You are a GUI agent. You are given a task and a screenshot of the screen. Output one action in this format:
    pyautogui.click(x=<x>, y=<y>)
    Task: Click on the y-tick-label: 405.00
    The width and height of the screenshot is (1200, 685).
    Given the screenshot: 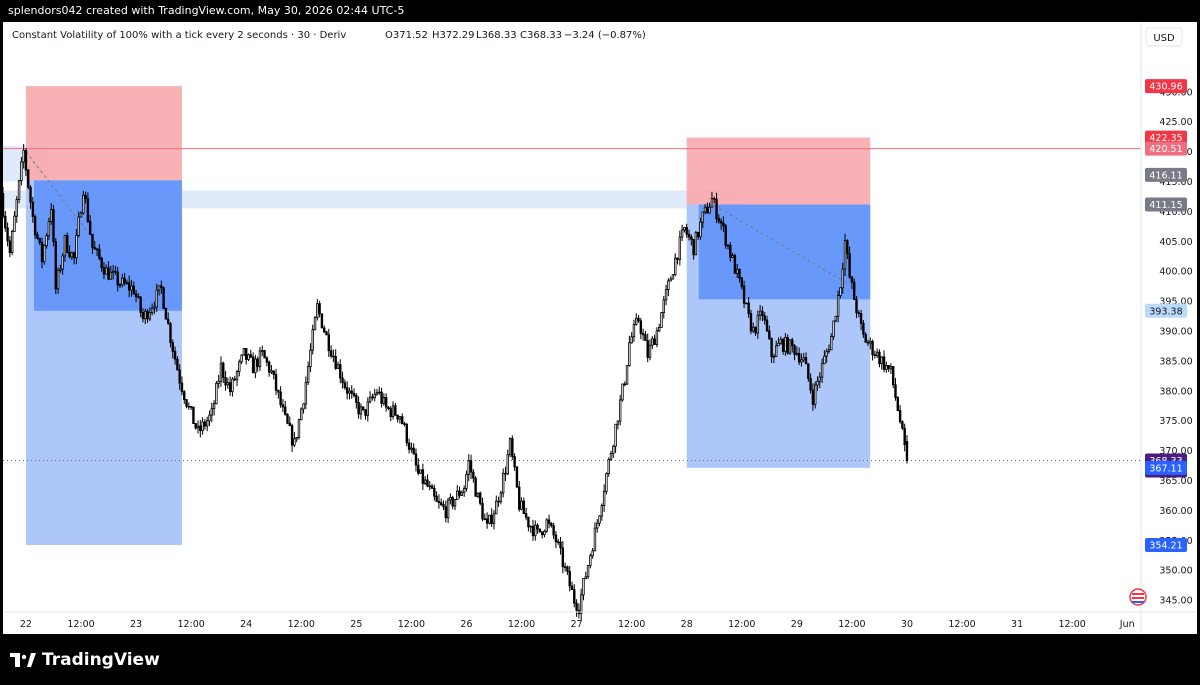 What is the action you would take?
    pyautogui.click(x=1175, y=242)
    